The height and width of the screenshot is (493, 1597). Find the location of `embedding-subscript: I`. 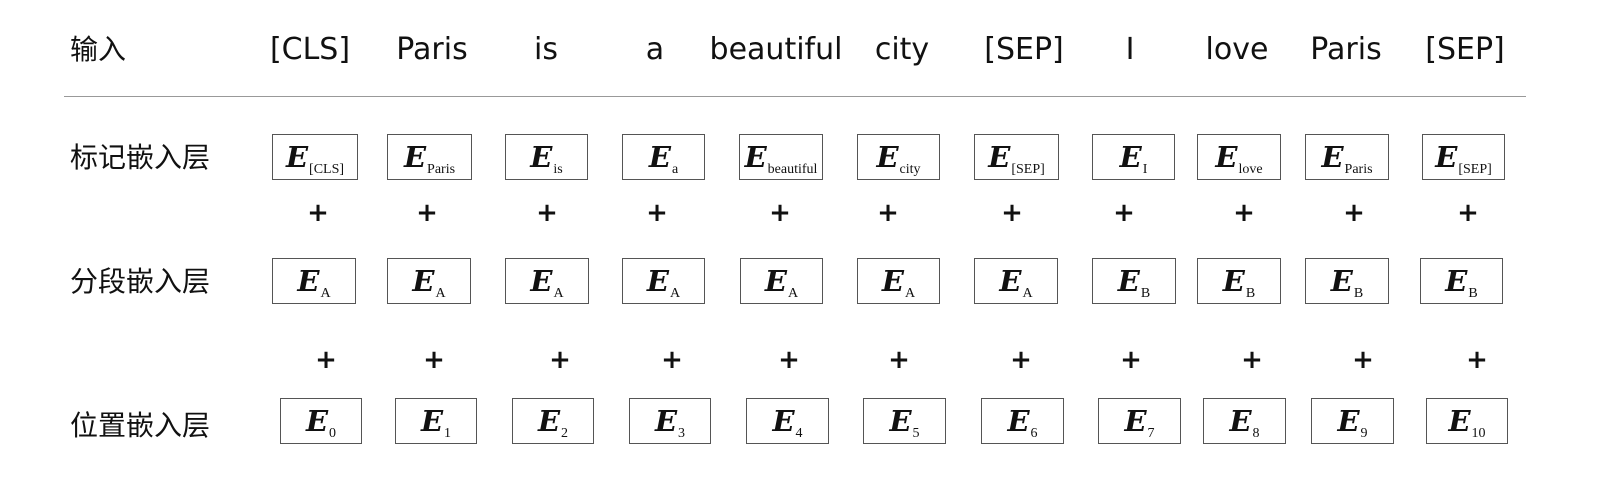

embedding-subscript: I is located at coordinates (1145, 169).